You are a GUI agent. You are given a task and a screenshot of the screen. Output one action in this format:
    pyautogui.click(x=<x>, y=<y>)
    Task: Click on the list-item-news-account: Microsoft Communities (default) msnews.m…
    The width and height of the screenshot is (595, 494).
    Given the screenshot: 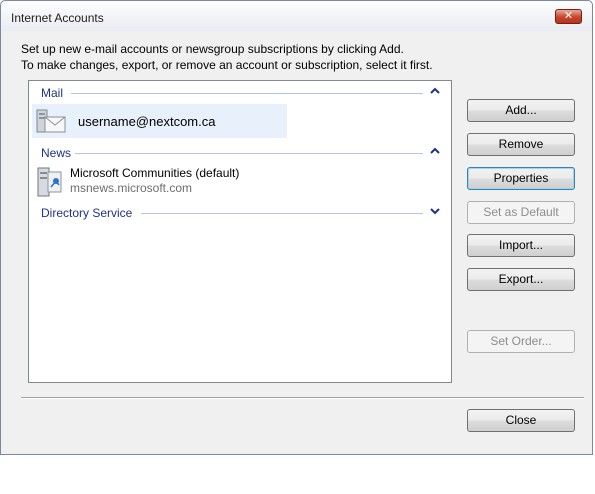 What is the action you would take?
    pyautogui.click(x=182, y=182)
    